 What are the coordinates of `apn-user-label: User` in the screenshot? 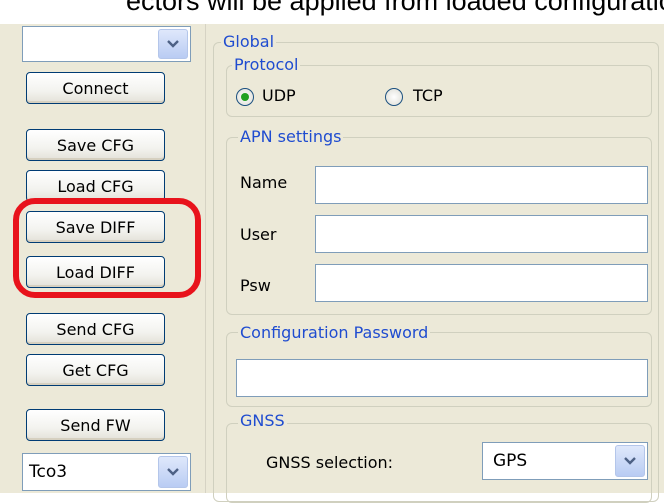 It's located at (258, 234).